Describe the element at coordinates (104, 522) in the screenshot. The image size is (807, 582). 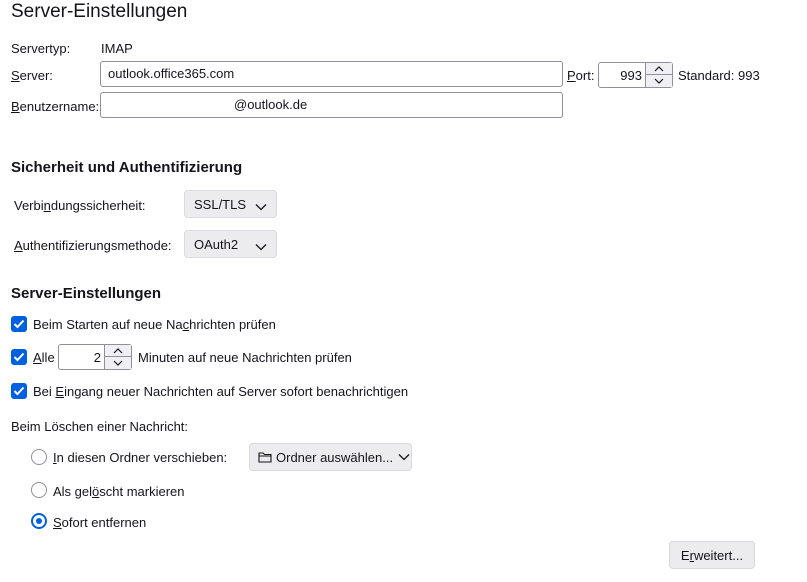
I see `remove-text: ofort entfernen` at that location.